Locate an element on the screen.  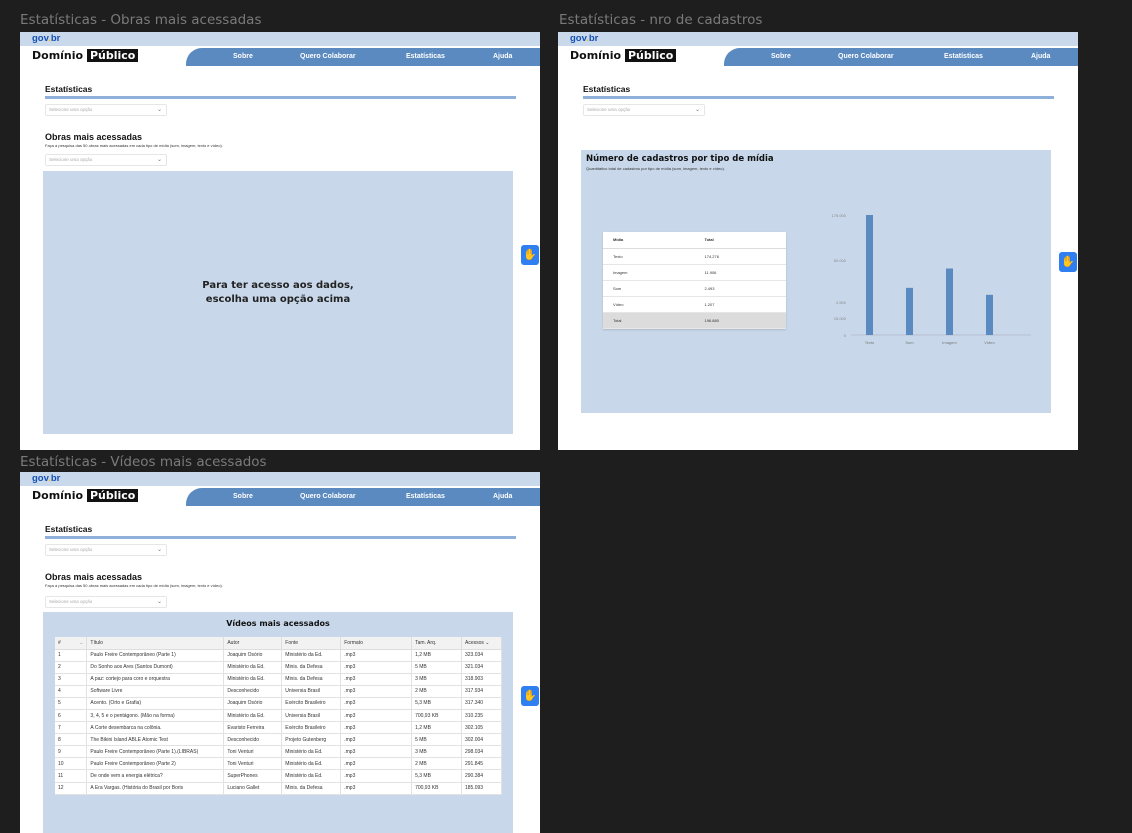
col-header-formato: Formato is located at coordinates (376, 643).